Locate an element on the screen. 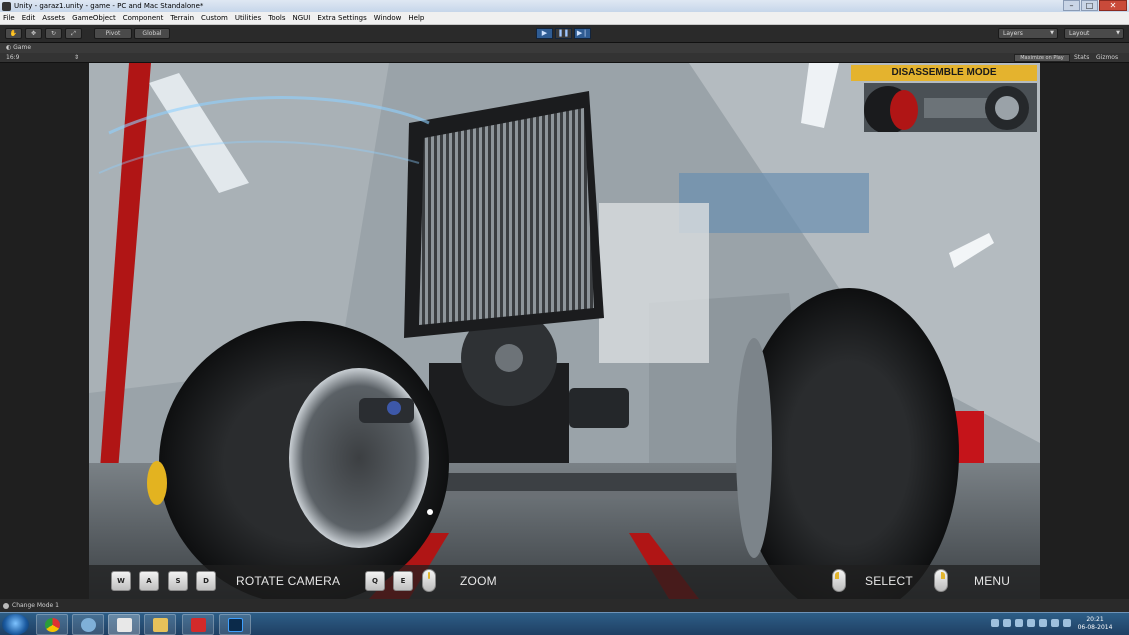  layout-label: Layout is located at coordinates (1079, 33).